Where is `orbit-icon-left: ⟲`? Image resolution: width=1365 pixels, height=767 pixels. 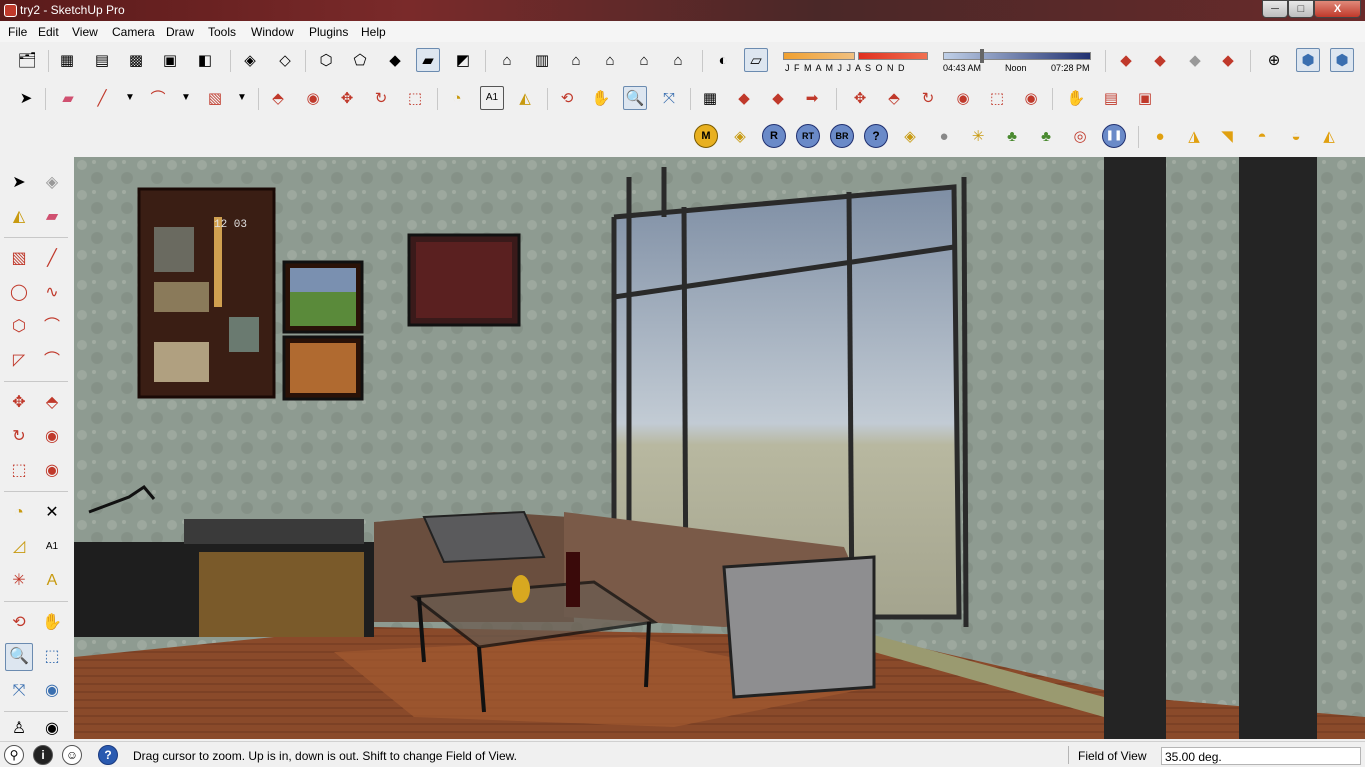
orbit-icon-left: ⟲ is located at coordinates (19, 623).